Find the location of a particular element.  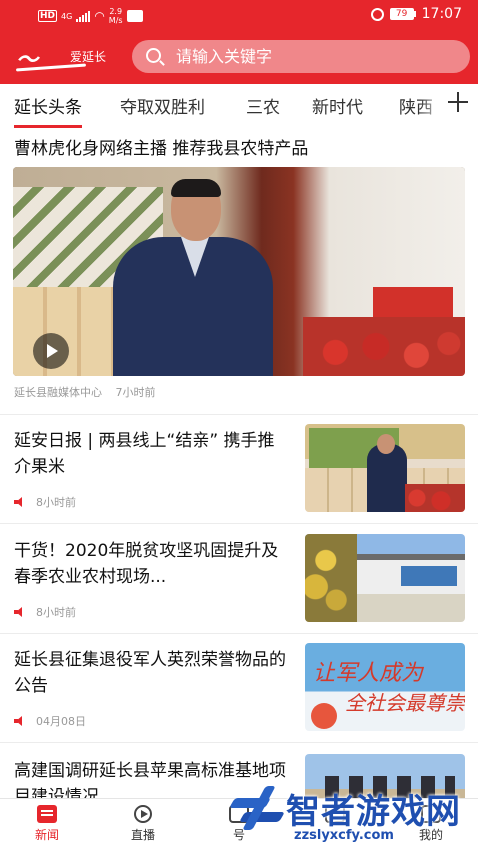

search-icon is located at coordinates (153, 55).